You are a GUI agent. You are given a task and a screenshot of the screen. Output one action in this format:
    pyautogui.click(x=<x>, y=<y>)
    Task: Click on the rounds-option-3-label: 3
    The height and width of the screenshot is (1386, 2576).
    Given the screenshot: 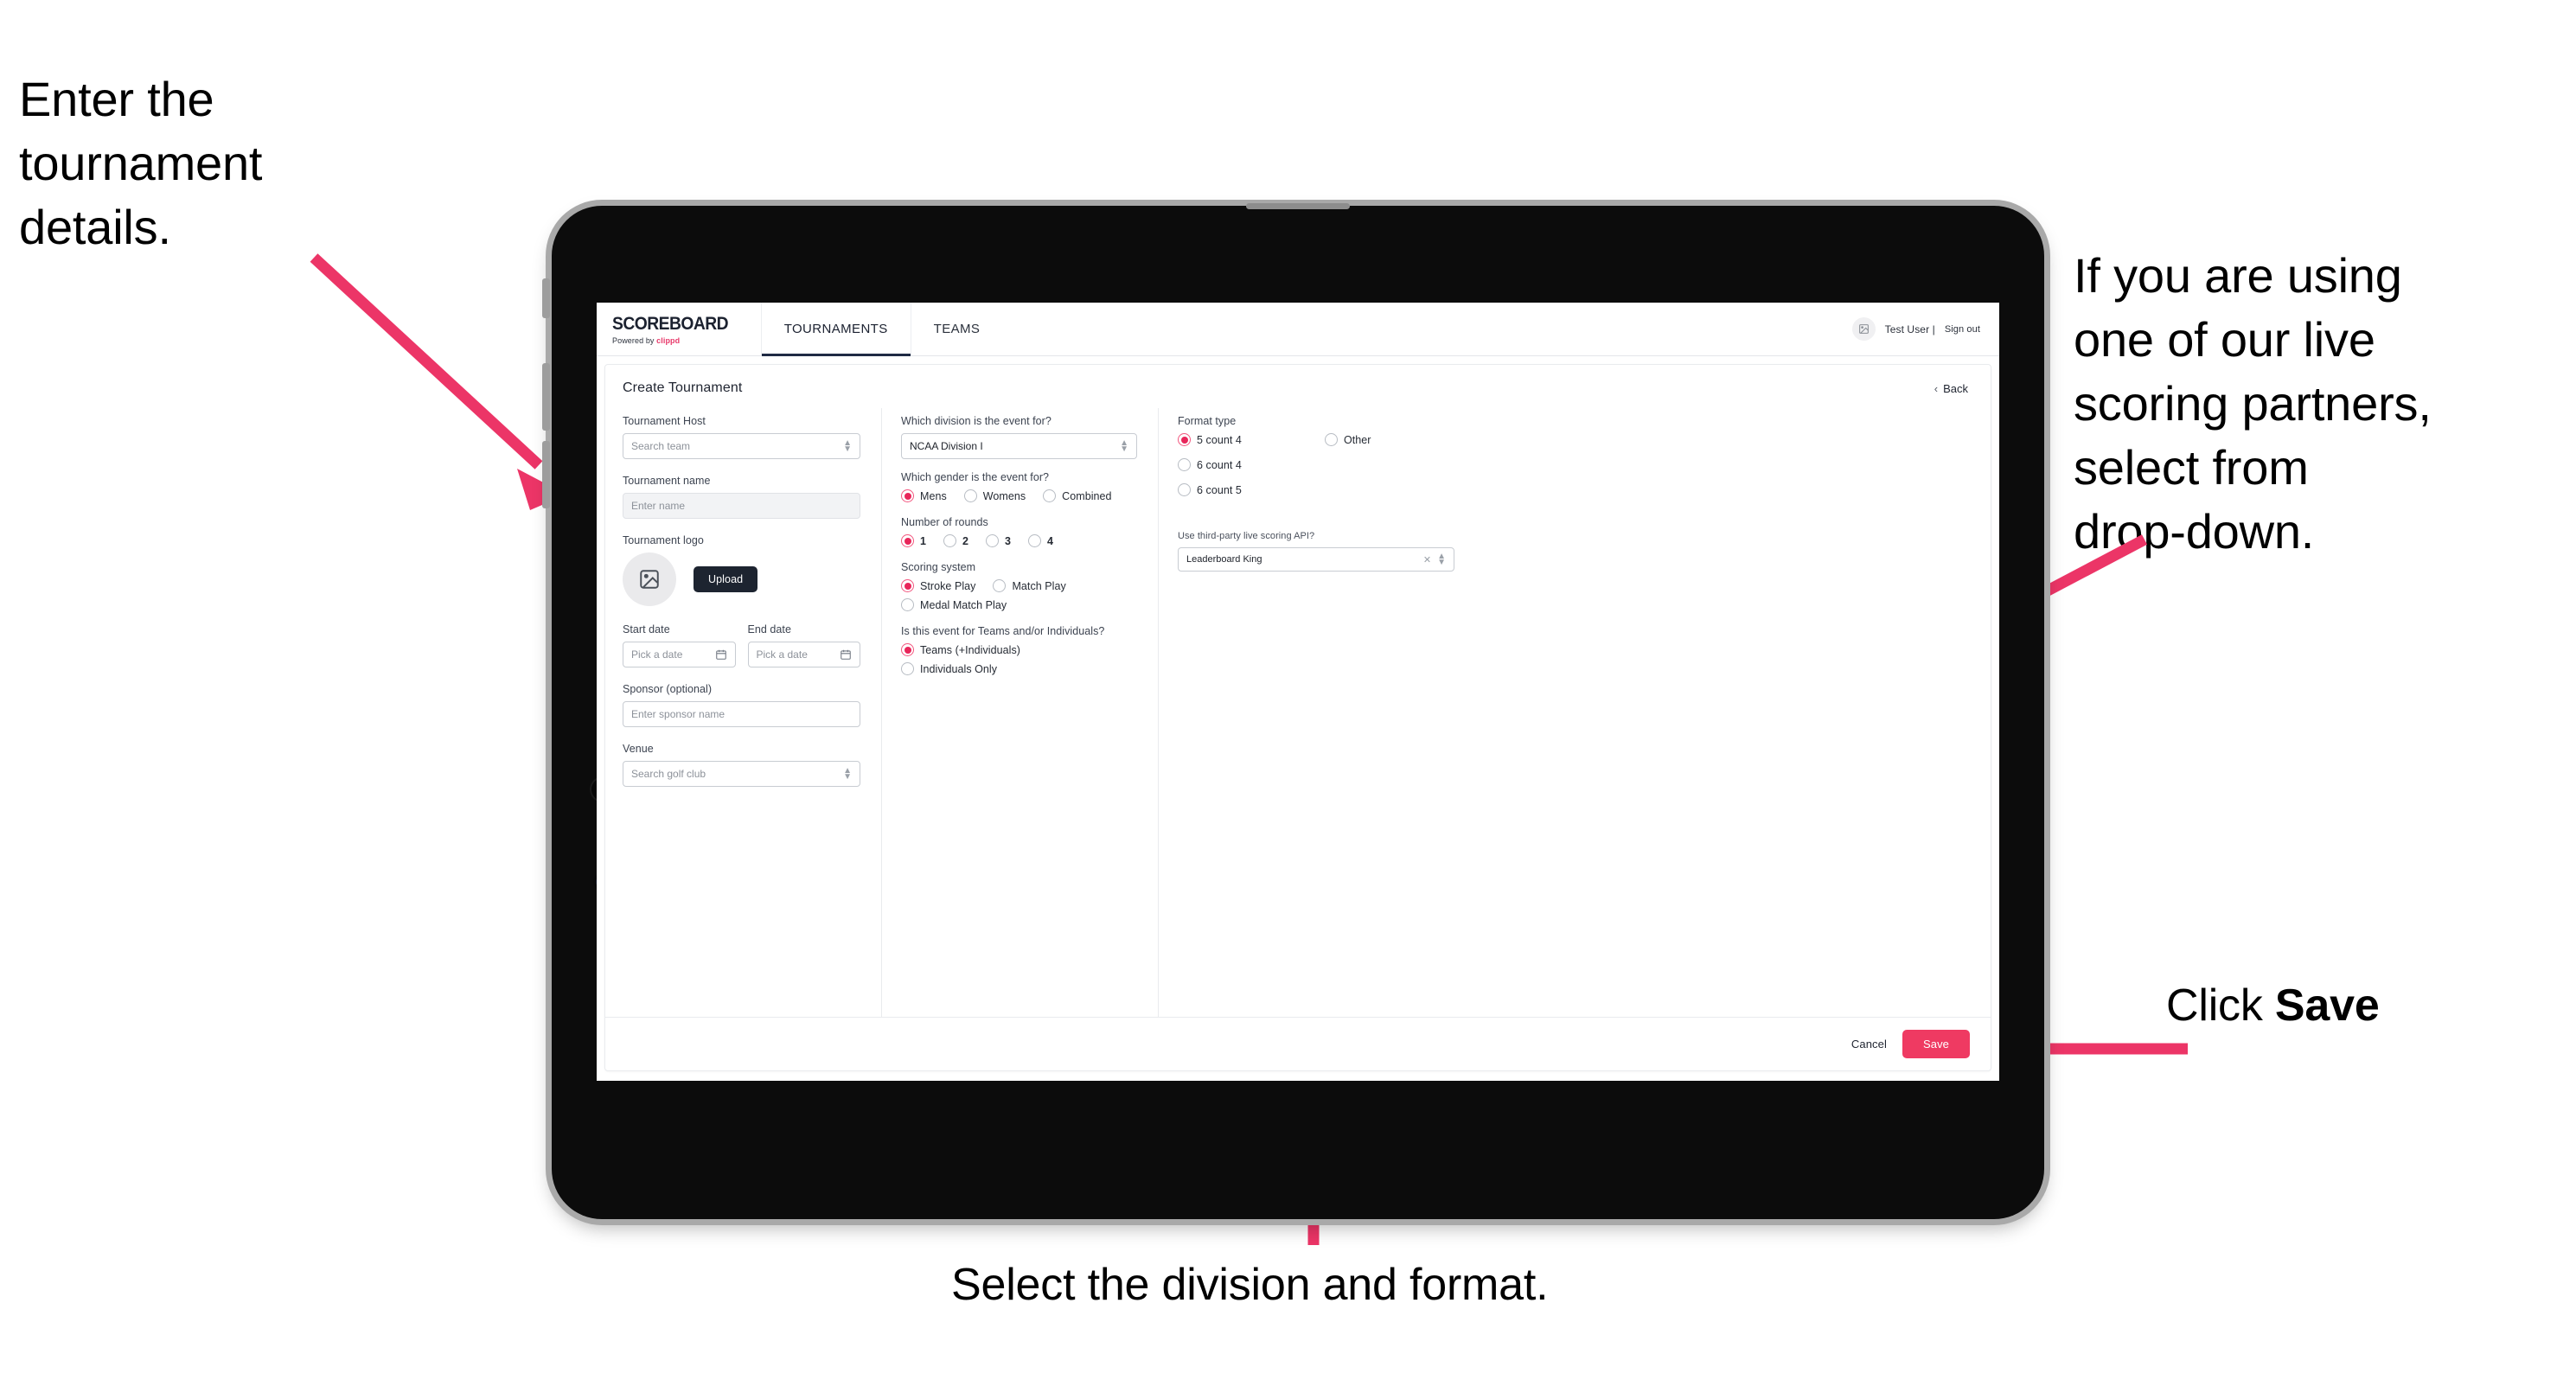 What is the action you would take?
    pyautogui.click(x=1008, y=540)
    